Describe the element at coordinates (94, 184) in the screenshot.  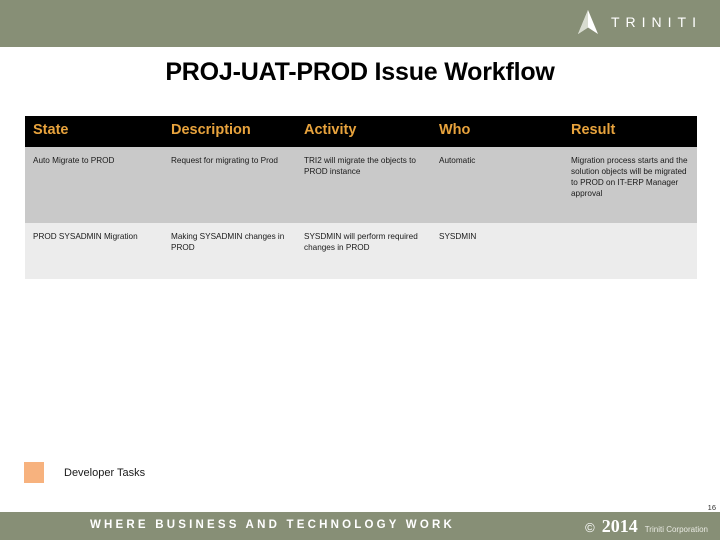
I see `cell-state: Auto Migrate to PROD` at that location.